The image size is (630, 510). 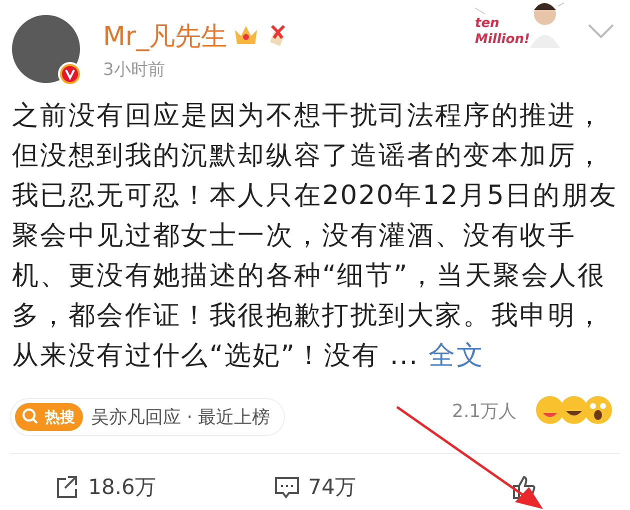 I want to click on comment-count: 74万, so click(x=332, y=488).